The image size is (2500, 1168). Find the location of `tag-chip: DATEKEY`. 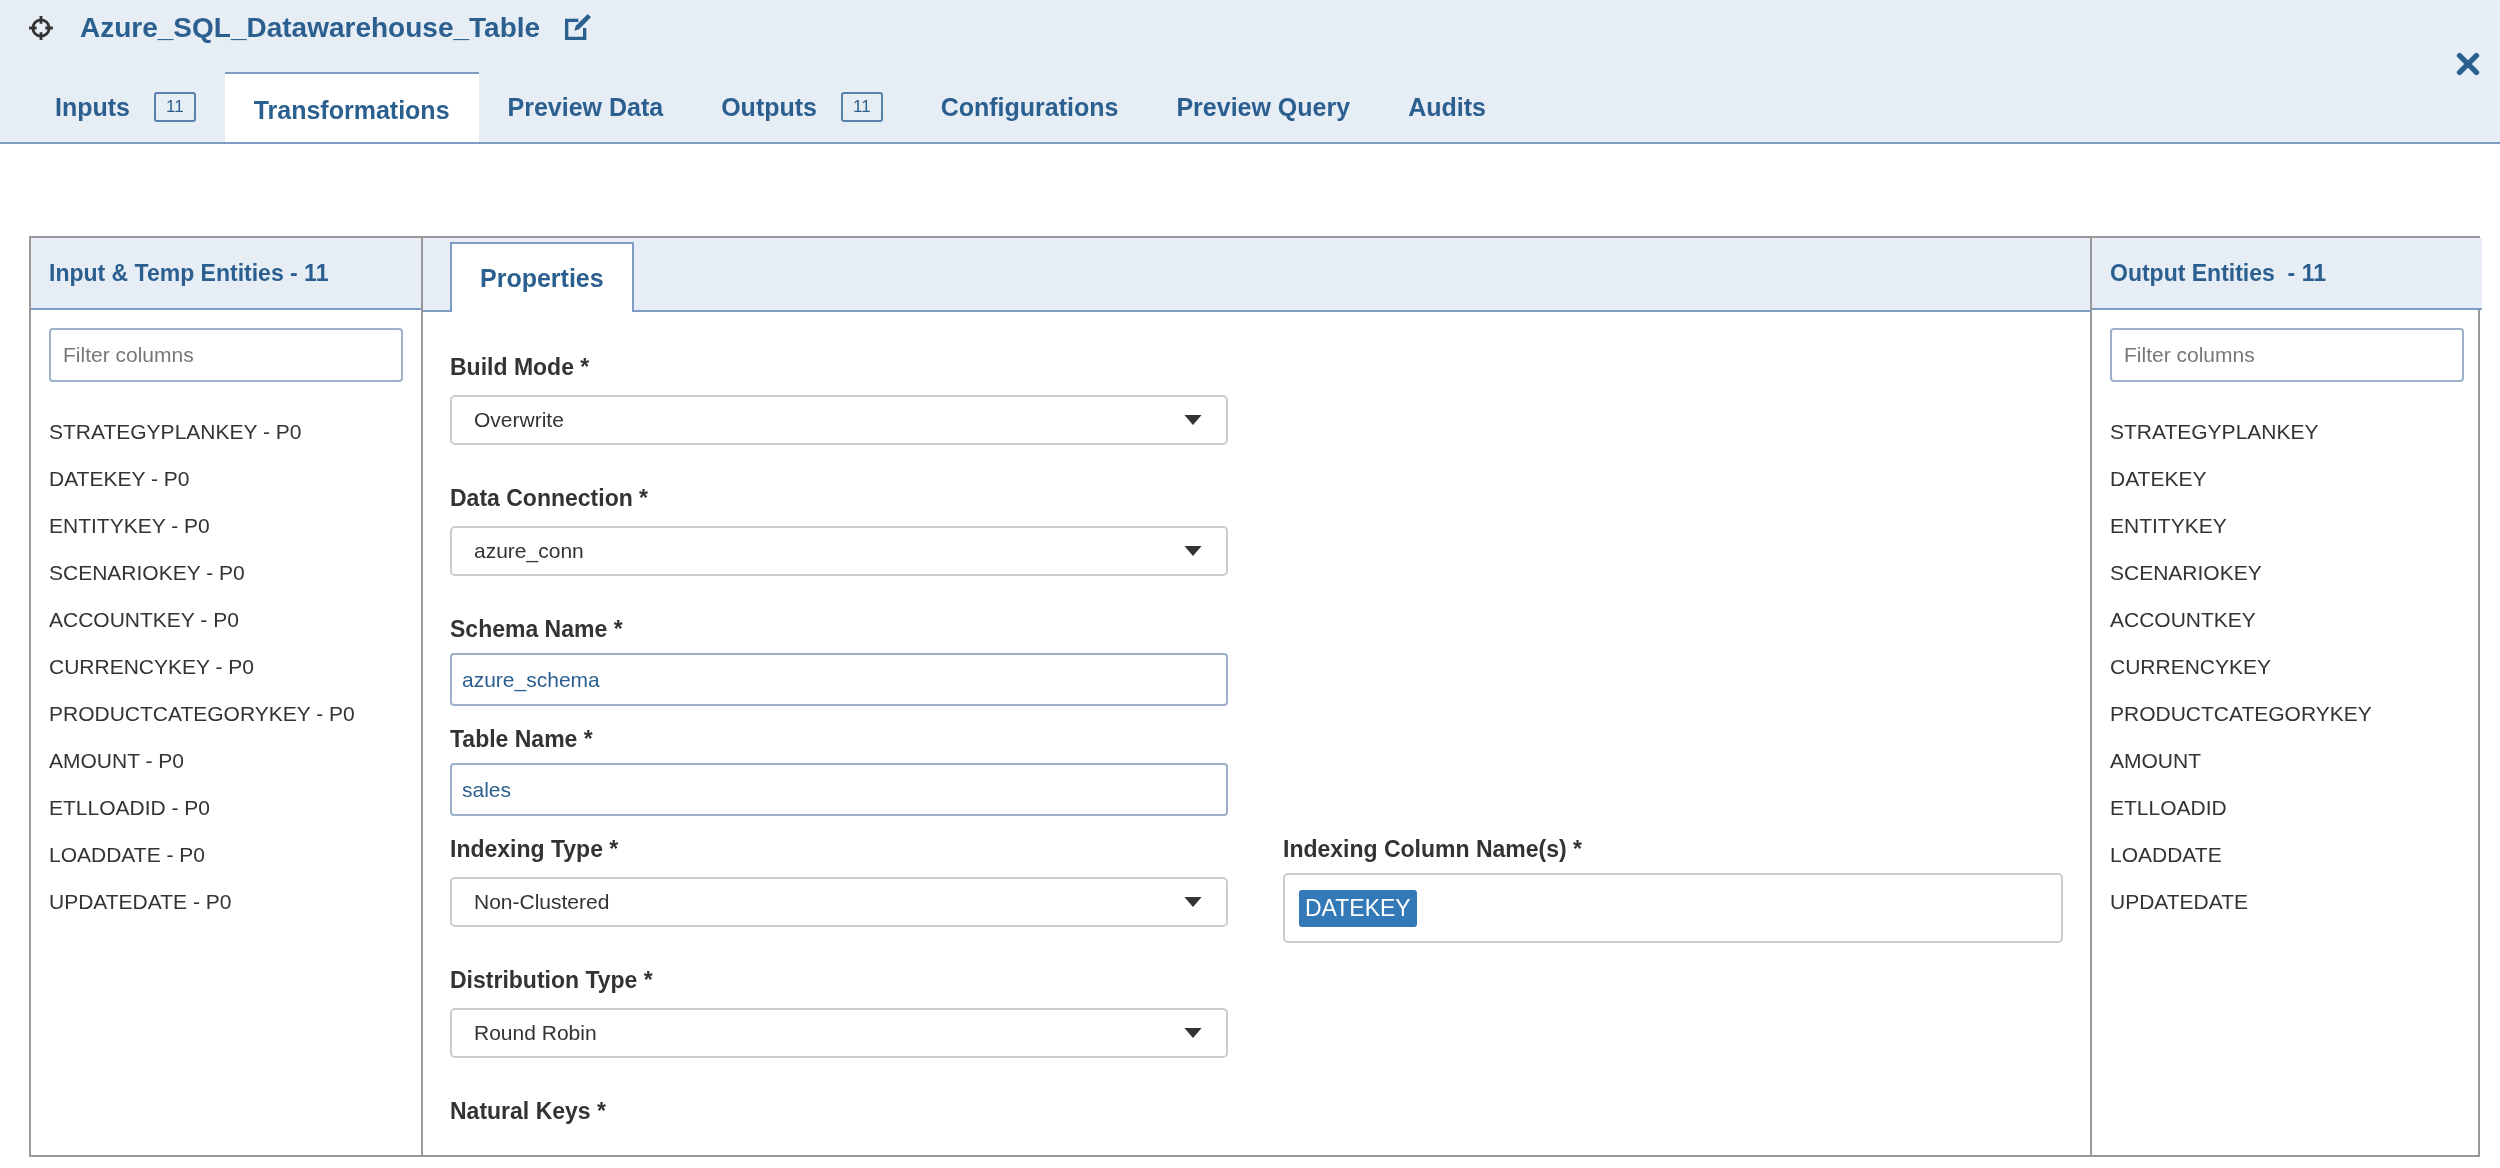

tag-chip: DATEKEY is located at coordinates (1358, 908).